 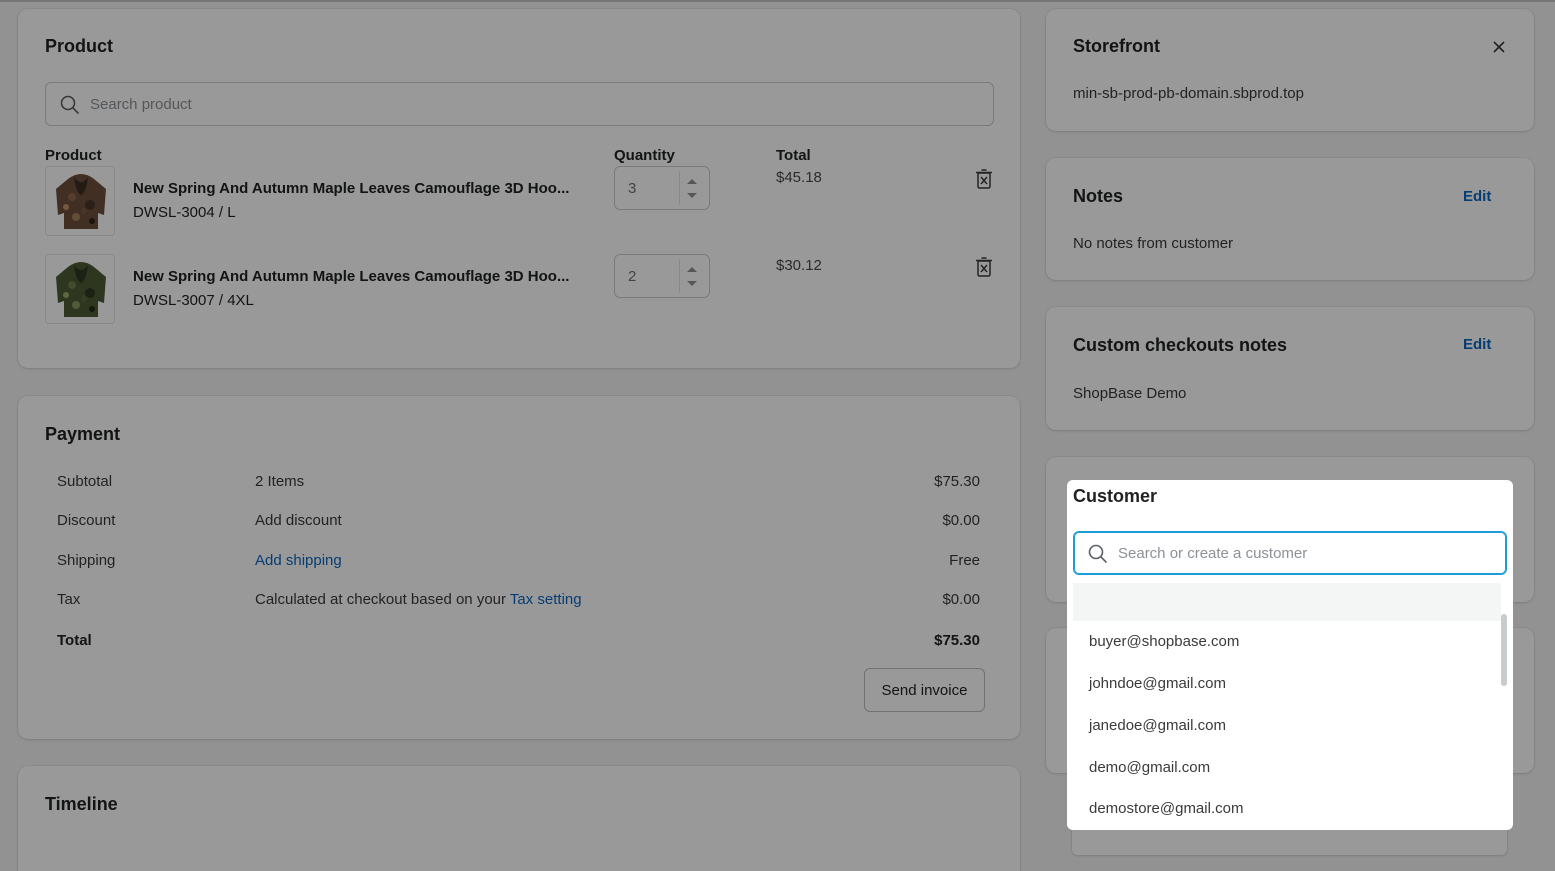 I want to click on customer-search-box, so click(x=1290, y=553).